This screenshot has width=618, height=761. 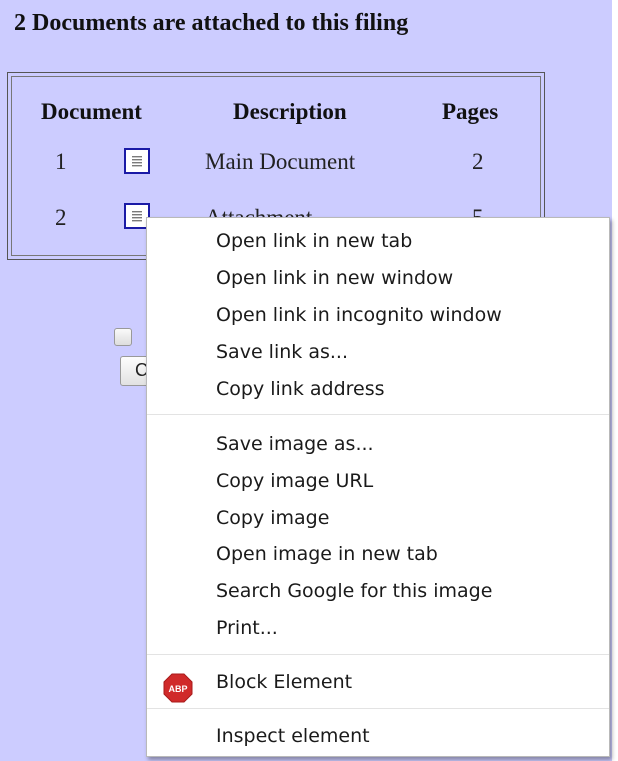 What do you see at coordinates (91, 111) in the screenshot?
I see `column-header-document: Document` at bounding box center [91, 111].